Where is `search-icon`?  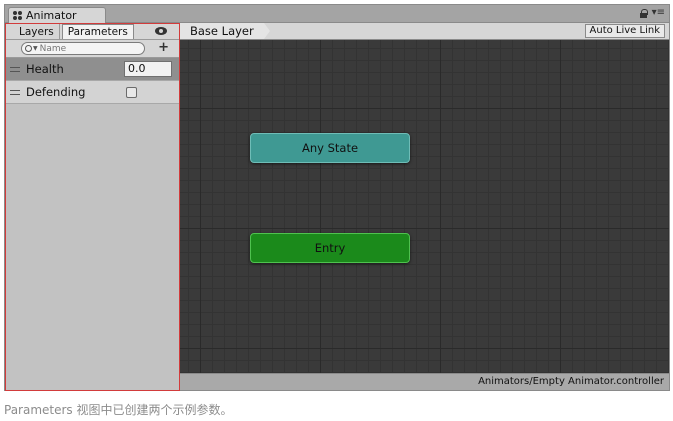
search-icon is located at coordinates (28, 48).